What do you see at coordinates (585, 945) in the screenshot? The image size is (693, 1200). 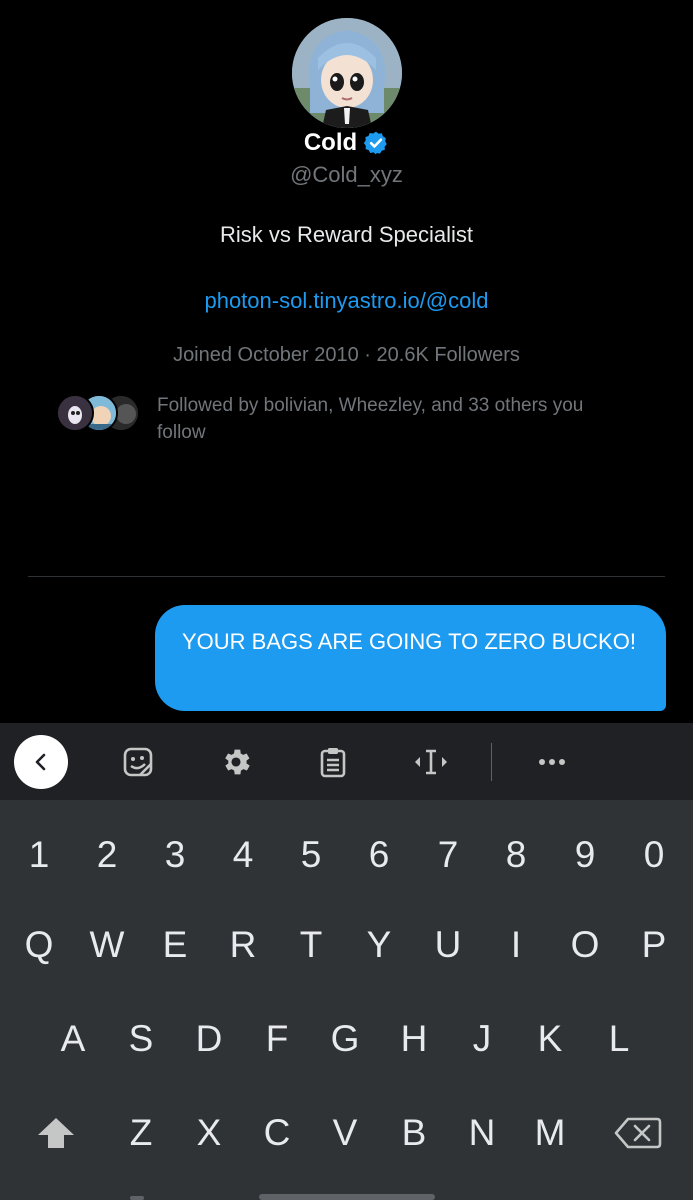 I see `key-o: O` at bounding box center [585, 945].